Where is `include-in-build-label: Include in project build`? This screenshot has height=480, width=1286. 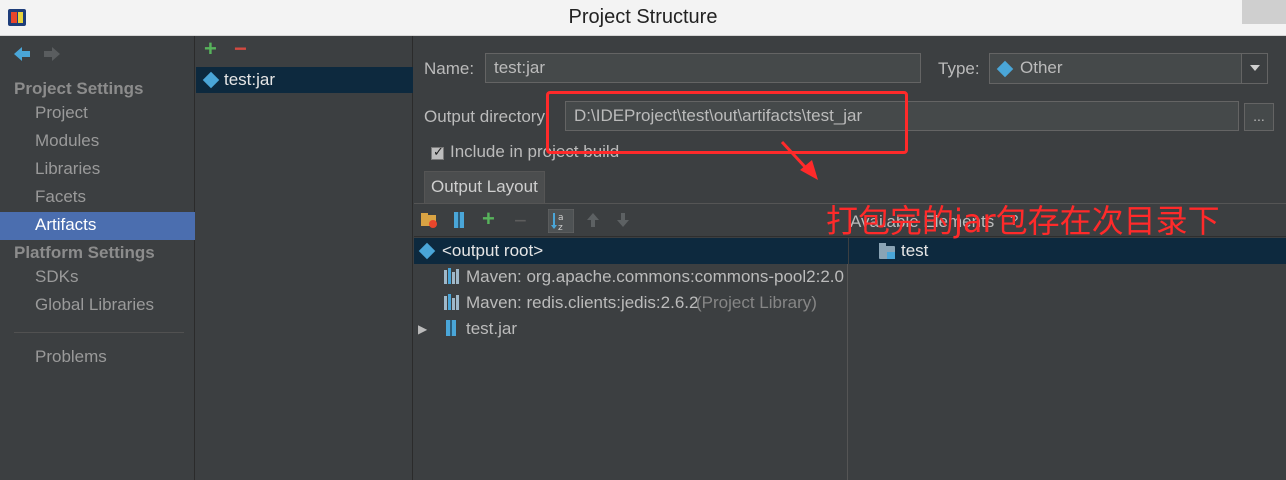 include-in-build-label: Include in project build is located at coordinates (535, 151).